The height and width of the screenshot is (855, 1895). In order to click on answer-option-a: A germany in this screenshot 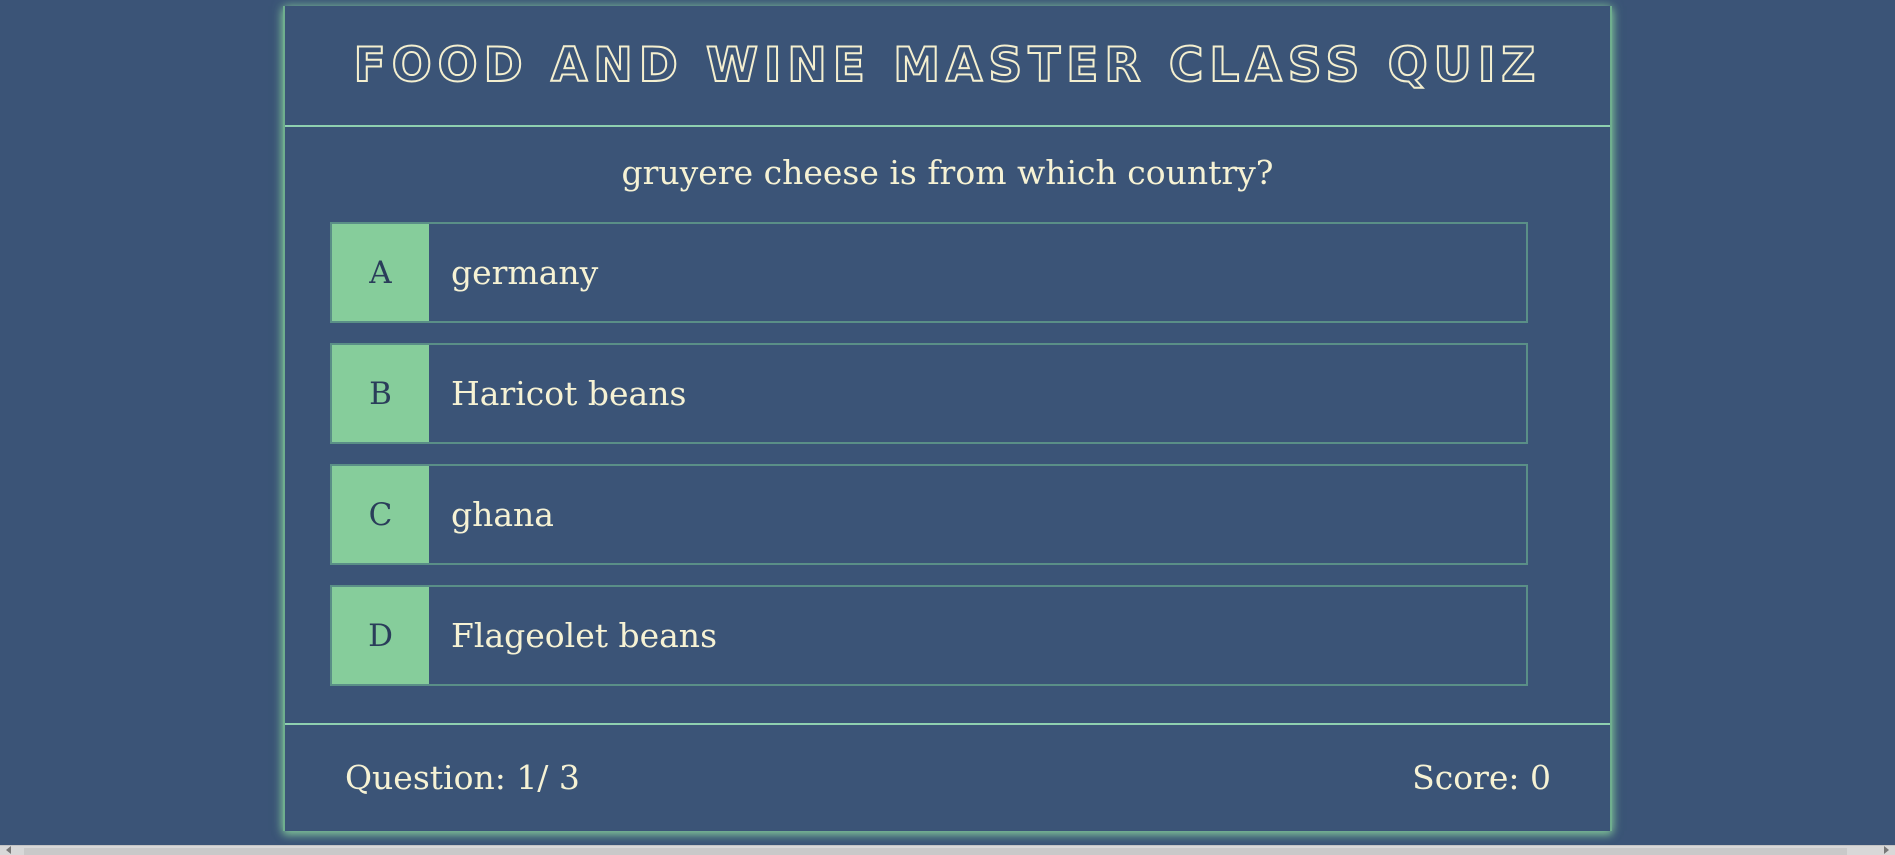, I will do `click(929, 272)`.